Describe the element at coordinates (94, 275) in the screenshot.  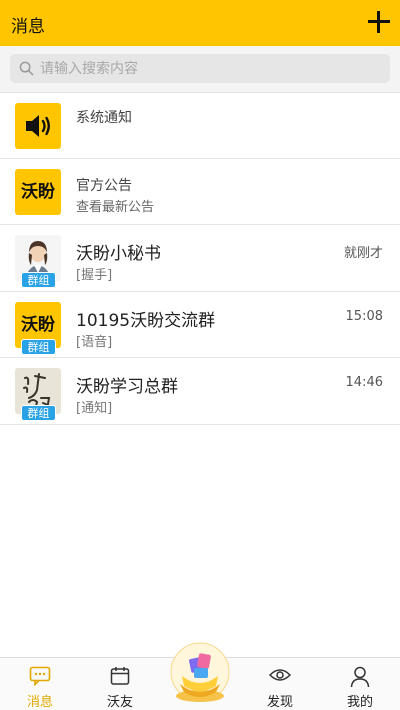
I see `chat-preview: [握手]` at that location.